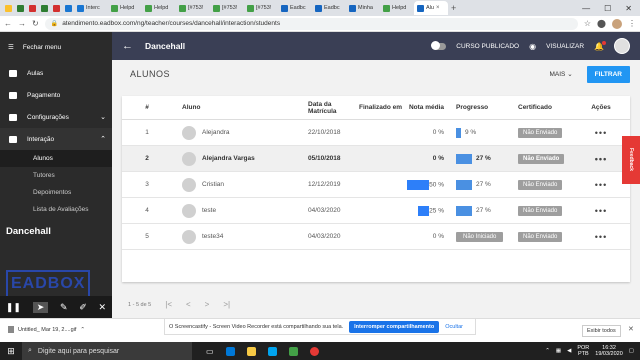 The width and height of the screenshot is (640, 360). I want to click on close-tab-icon: ×, so click(438, 8).